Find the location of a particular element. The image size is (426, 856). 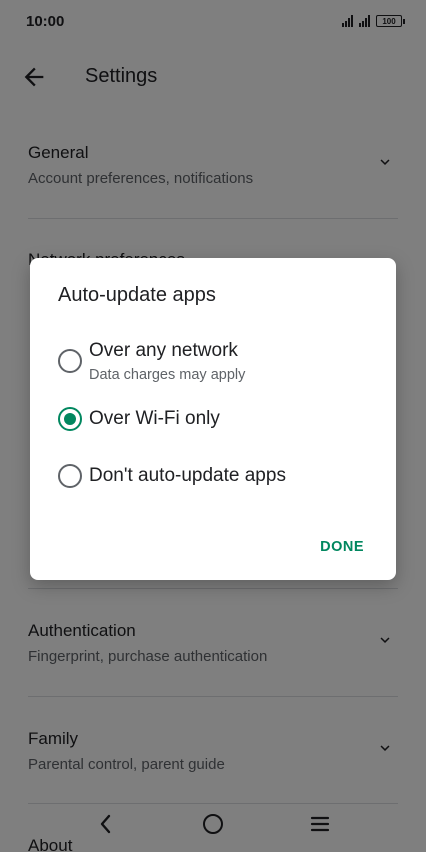

done-button: DONE is located at coordinates (342, 547).